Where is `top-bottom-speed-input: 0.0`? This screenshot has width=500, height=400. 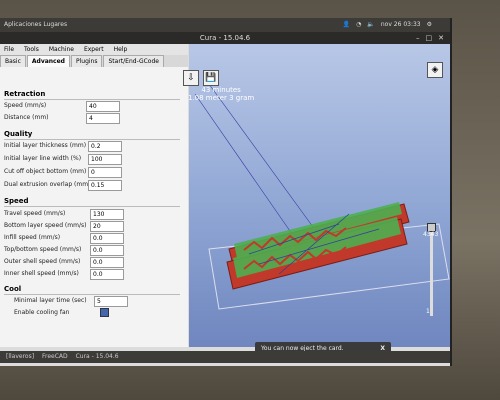
top-bottom-speed-input: 0.0 is located at coordinates (107, 250).